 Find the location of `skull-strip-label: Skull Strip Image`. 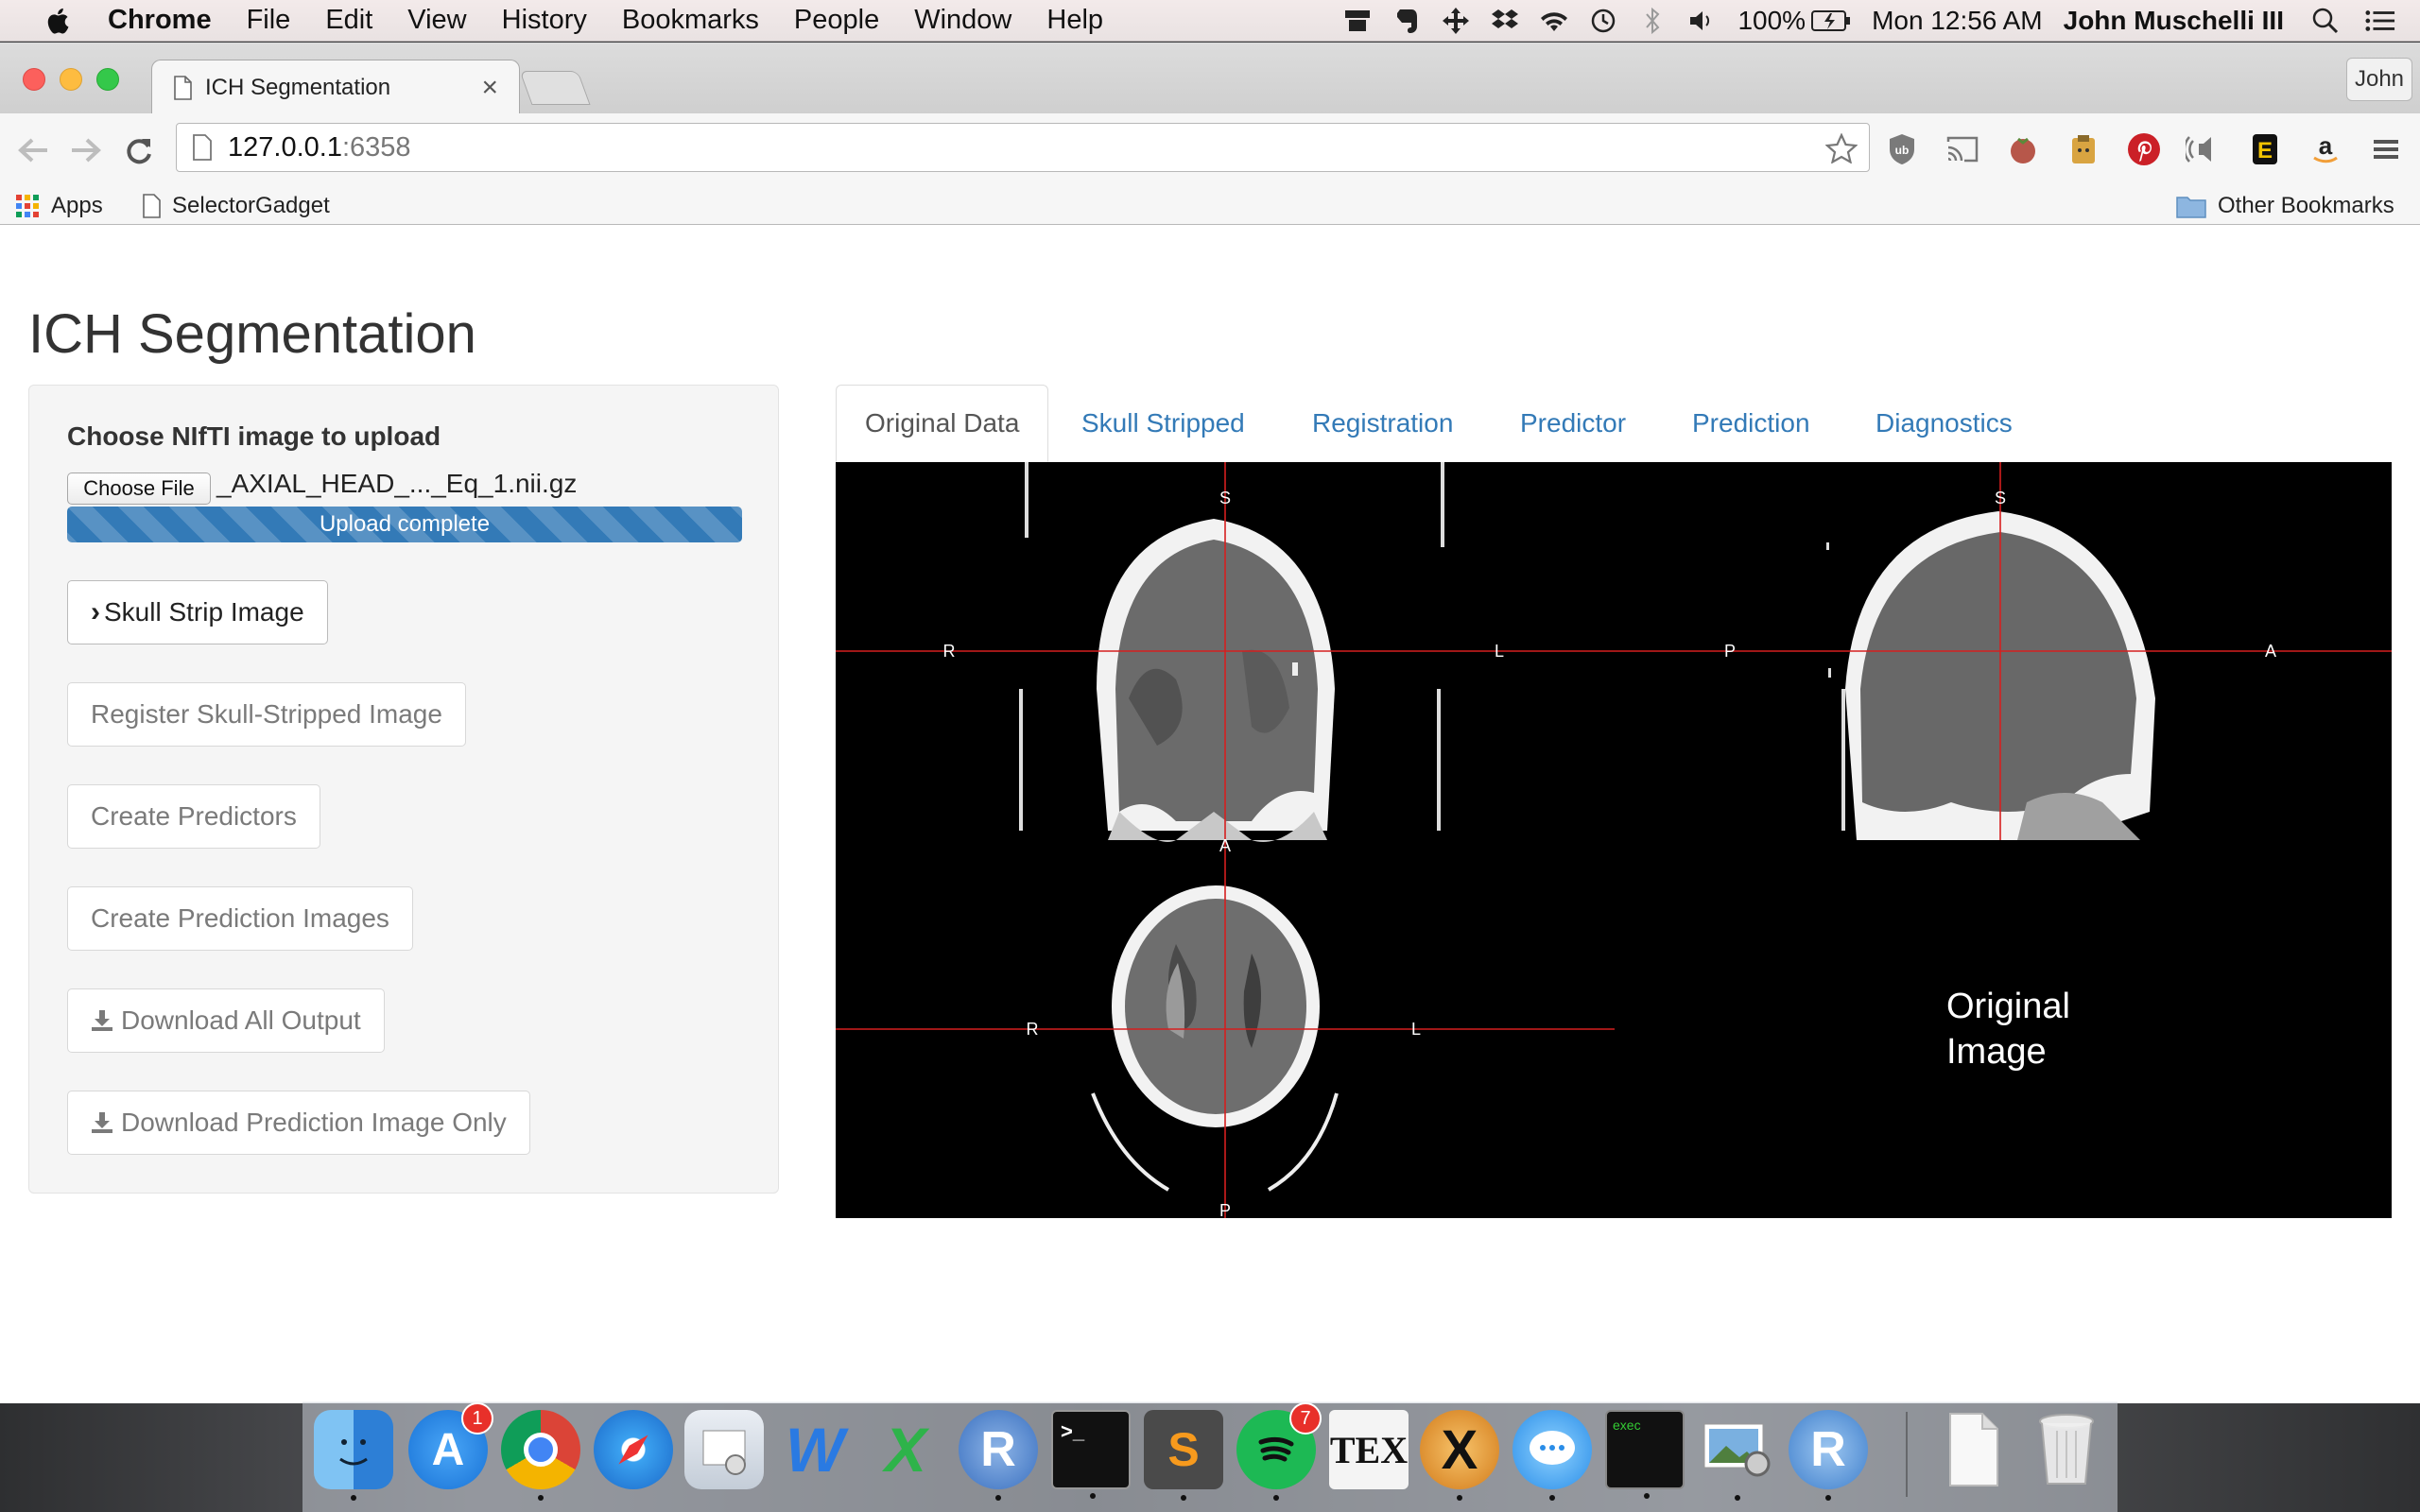

skull-strip-label: Skull Strip Image is located at coordinates (204, 612).